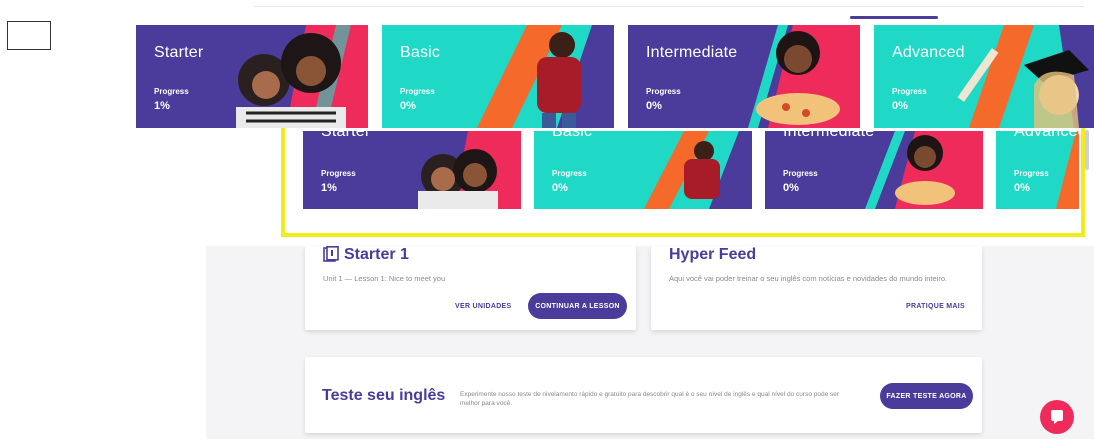 The height and width of the screenshot is (439, 1094). I want to click on course-card-intermediate: Intermediate Progress 0%, so click(744, 76).